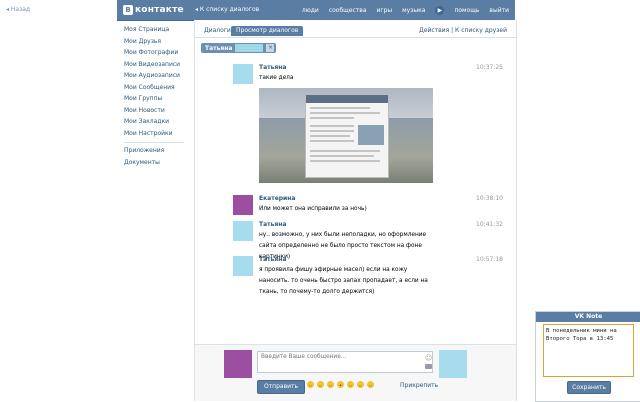 The width and height of the screenshot is (640, 402). I want to click on tab-view-dialogs: Просмотр диалогов, so click(267, 31).